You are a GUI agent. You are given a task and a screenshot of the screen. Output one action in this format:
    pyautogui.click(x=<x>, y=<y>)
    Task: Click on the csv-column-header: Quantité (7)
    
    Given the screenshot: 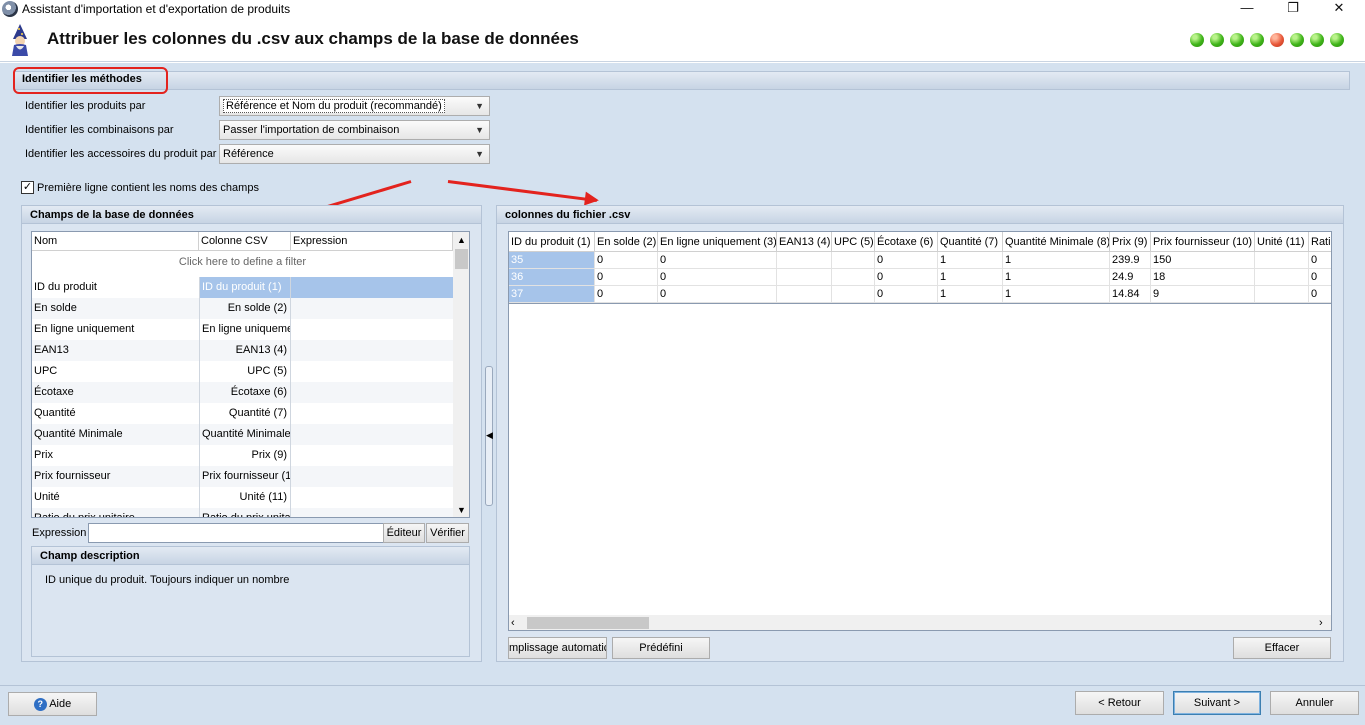 What is the action you would take?
    pyautogui.click(x=970, y=242)
    